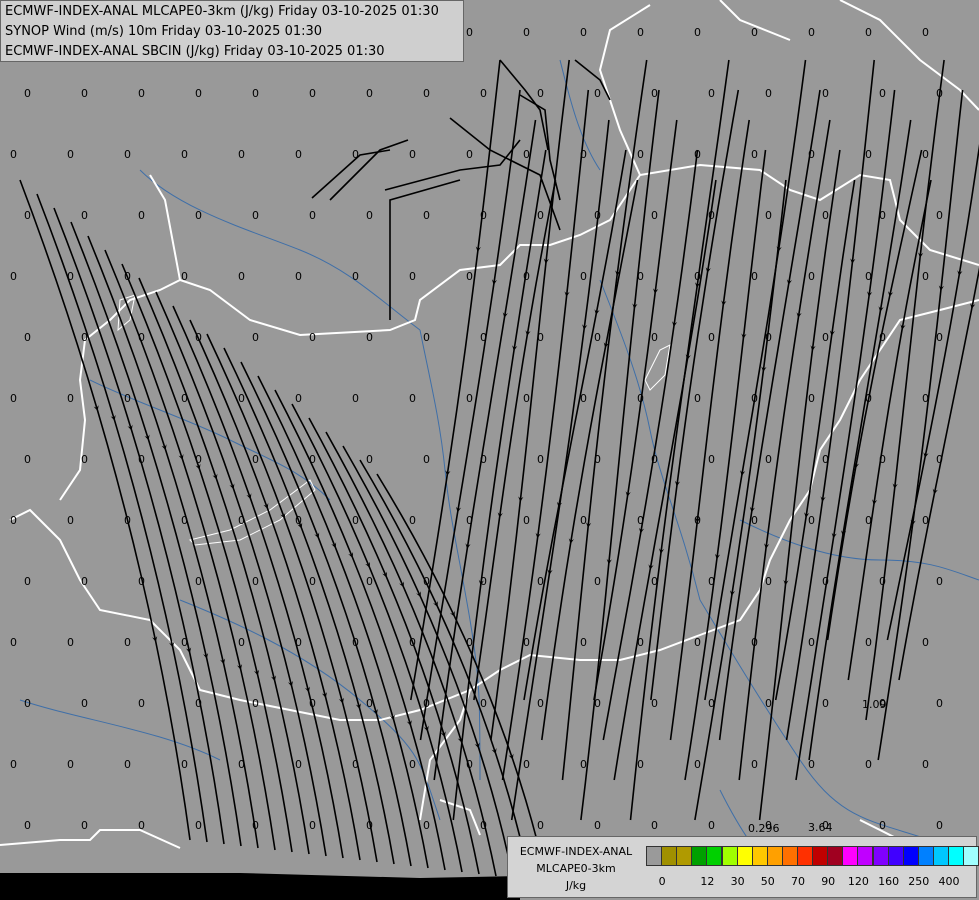 Image resolution: width=979 pixels, height=900 pixels. Describe the element at coordinates (576, 851) in the screenshot. I see `legend-model: ECMWF-INDEX-ANAL` at that location.